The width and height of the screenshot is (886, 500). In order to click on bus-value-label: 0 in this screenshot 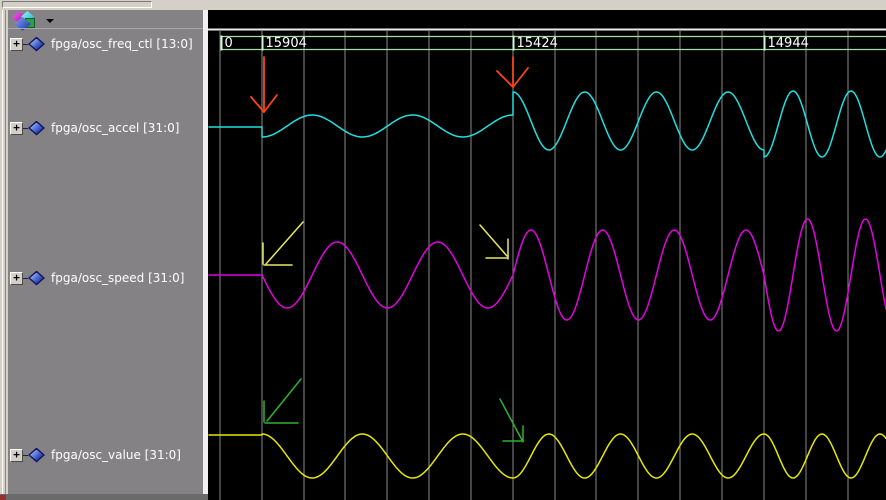, I will do `click(229, 43)`.